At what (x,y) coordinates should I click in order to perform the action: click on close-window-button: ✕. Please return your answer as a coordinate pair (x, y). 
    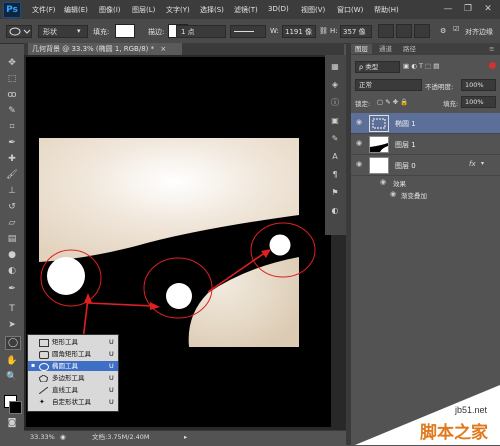
    Looking at the image, I should click on (488, 9).